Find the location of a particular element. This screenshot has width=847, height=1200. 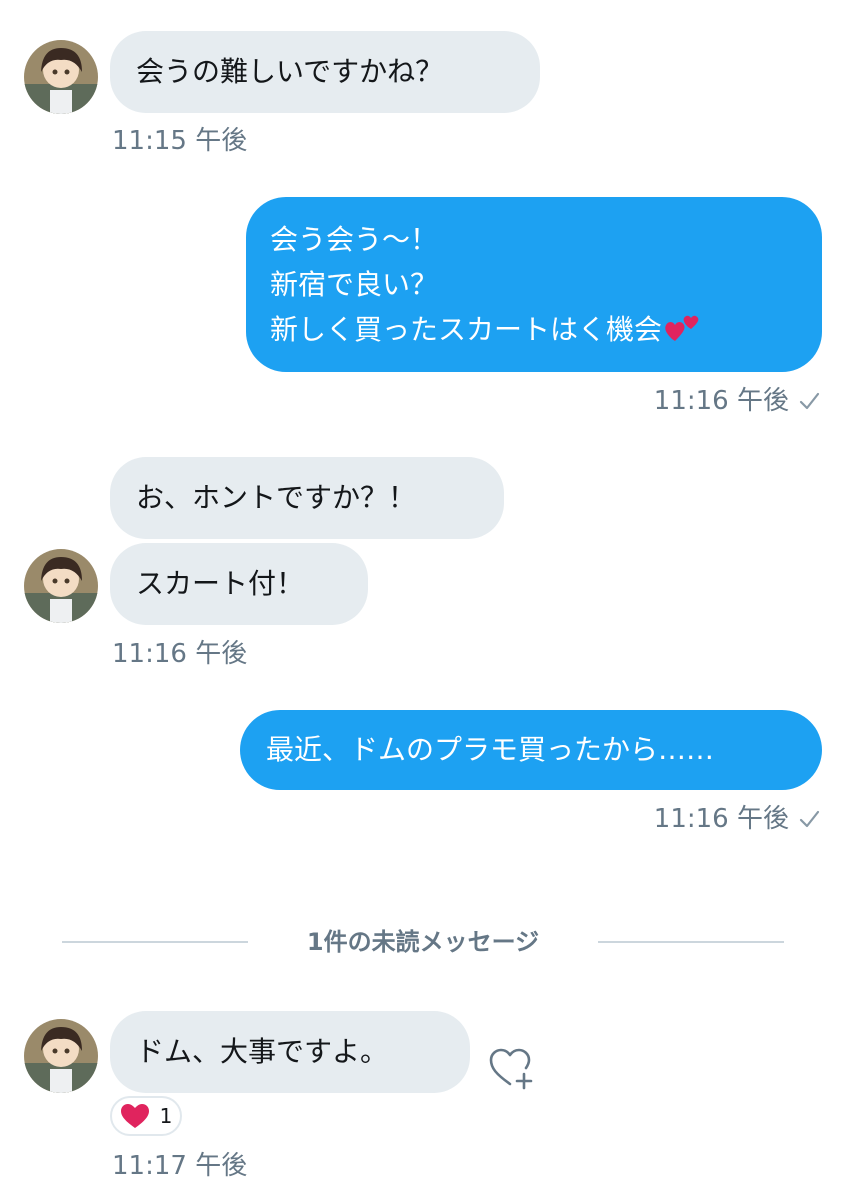

heart-plus-icon is located at coordinates (513, 1069).